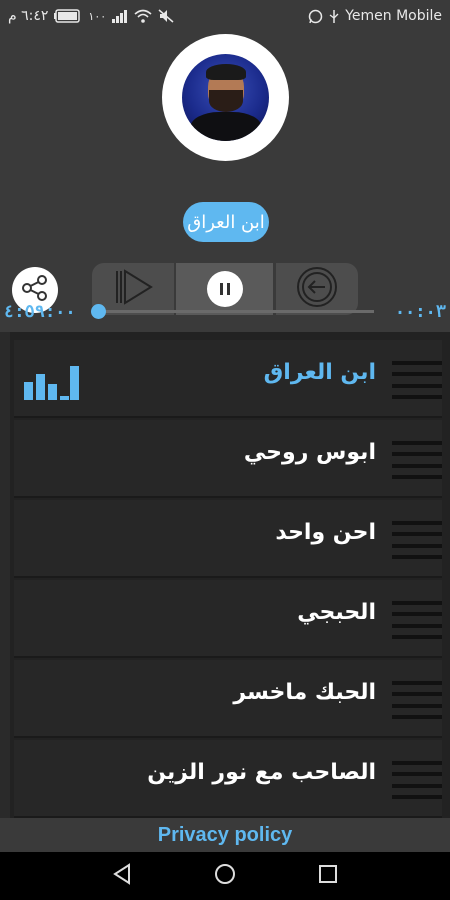 The height and width of the screenshot is (900, 450). I want to click on playlist-item: ابن العراق, so click(228, 379).